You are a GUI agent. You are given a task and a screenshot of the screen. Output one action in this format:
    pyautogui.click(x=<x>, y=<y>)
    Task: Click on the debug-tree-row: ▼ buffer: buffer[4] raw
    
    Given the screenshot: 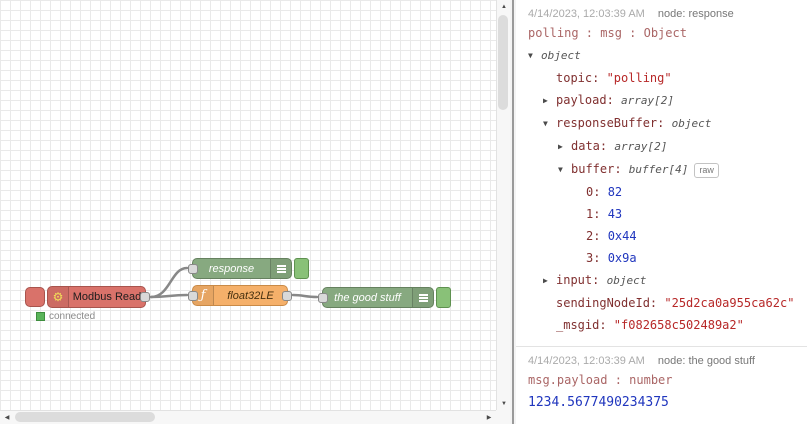 What is the action you would take?
    pyautogui.click(x=663, y=169)
    